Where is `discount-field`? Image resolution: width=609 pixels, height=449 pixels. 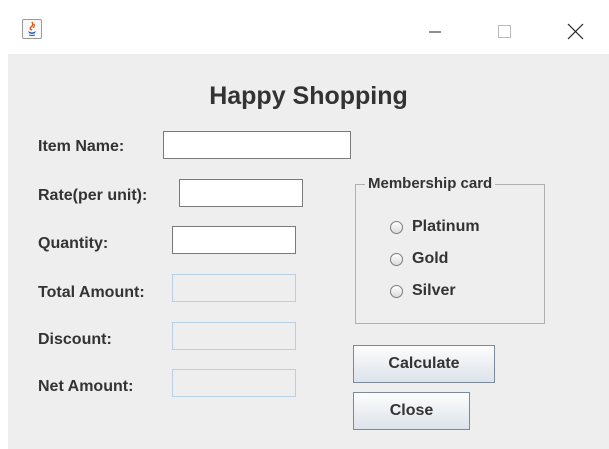
discount-field is located at coordinates (234, 336).